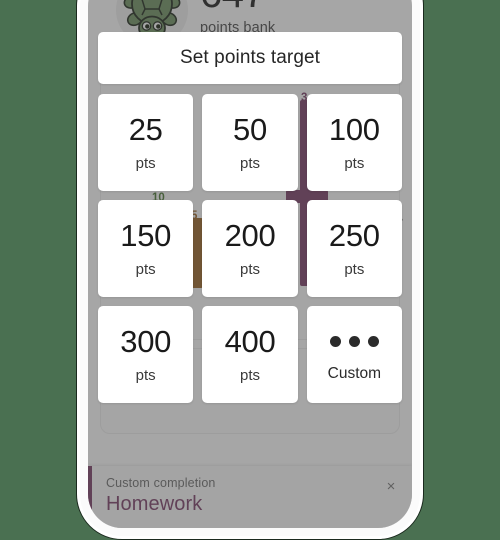 This screenshot has width=500, height=540. I want to click on points-tile-250: 250 pts, so click(354, 248).